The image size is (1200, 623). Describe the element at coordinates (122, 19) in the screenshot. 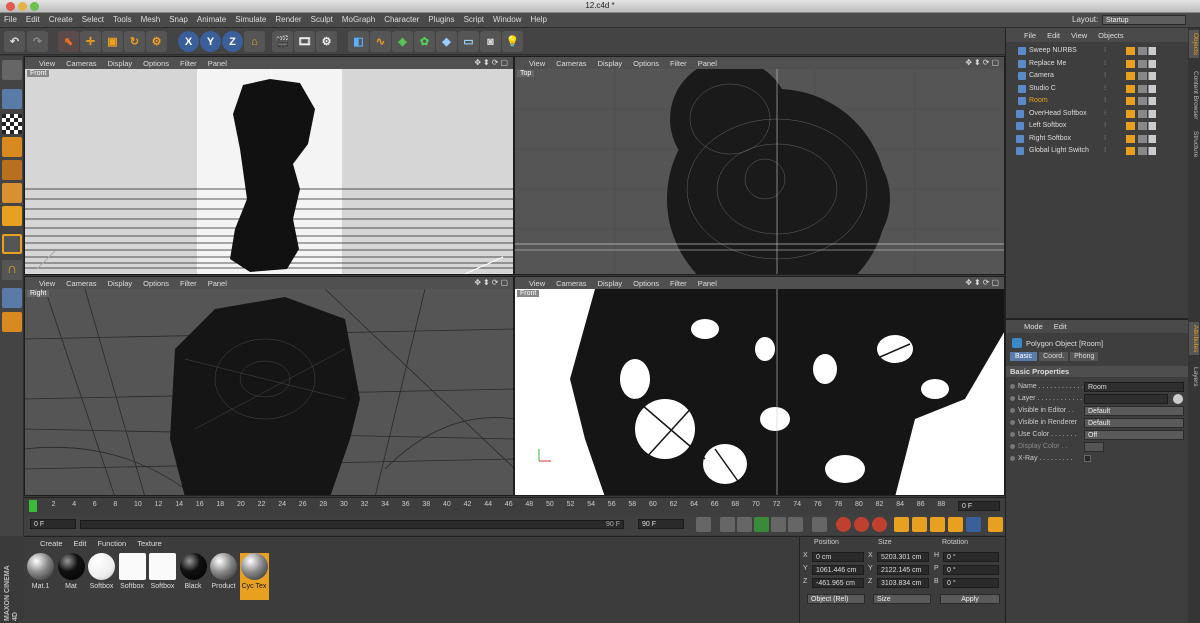

I see `menu-tools: Tools` at that location.